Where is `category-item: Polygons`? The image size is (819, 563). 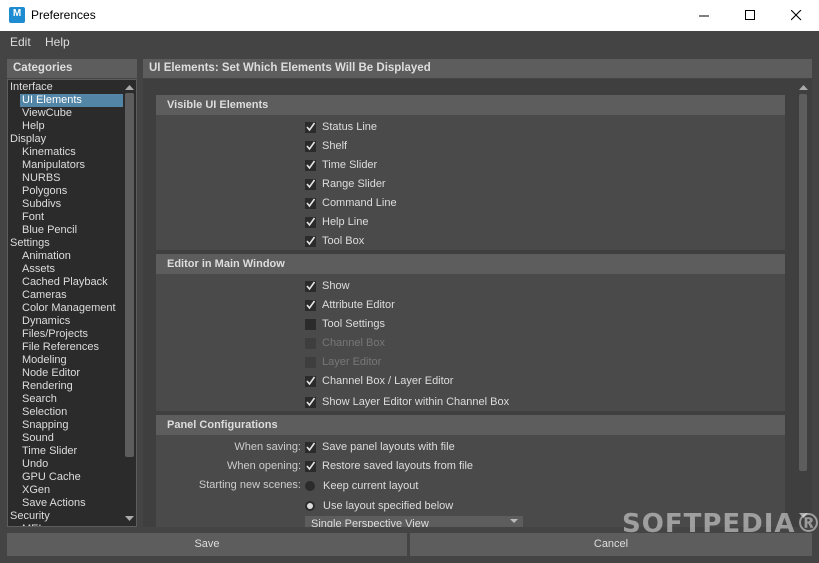 category-item: Polygons is located at coordinates (71, 191).